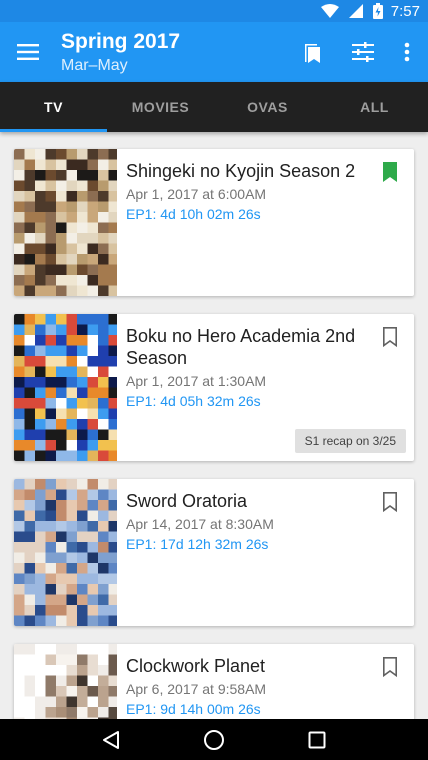  I want to click on menu-icon, so click(28, 52).